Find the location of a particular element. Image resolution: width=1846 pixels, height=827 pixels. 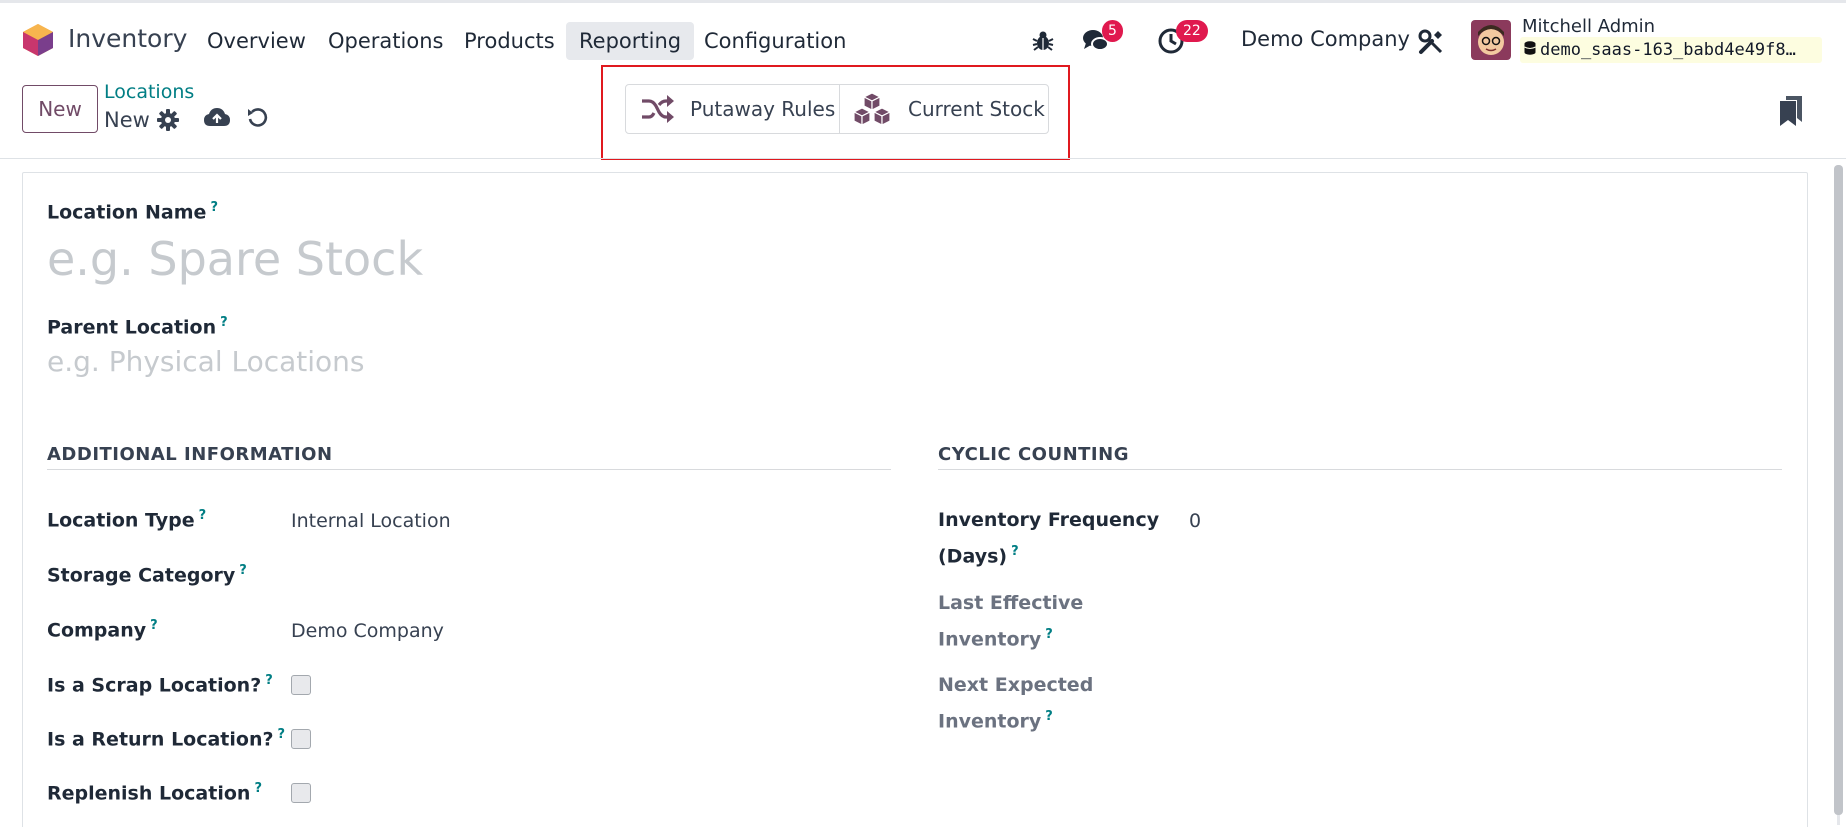

cyclic-counting-title: CYCLIC COUNTING is located at coordinates (1033, 454).